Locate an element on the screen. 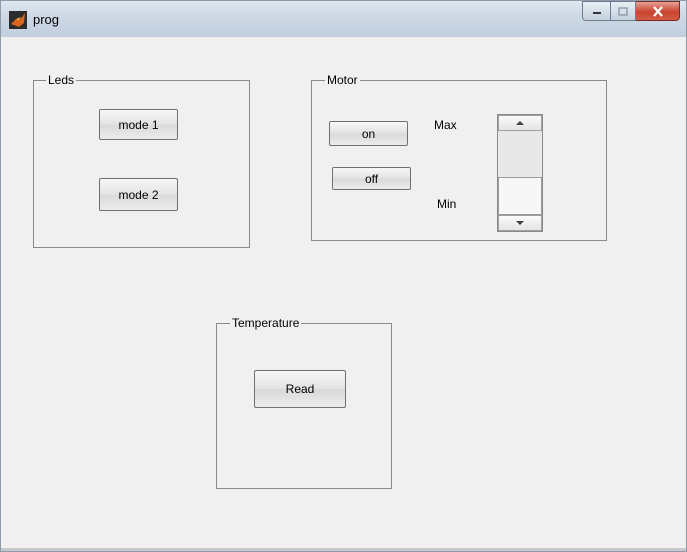 This screenshot has width=687, height=552. window-bottom-edge is located at coordinates (343, 549).